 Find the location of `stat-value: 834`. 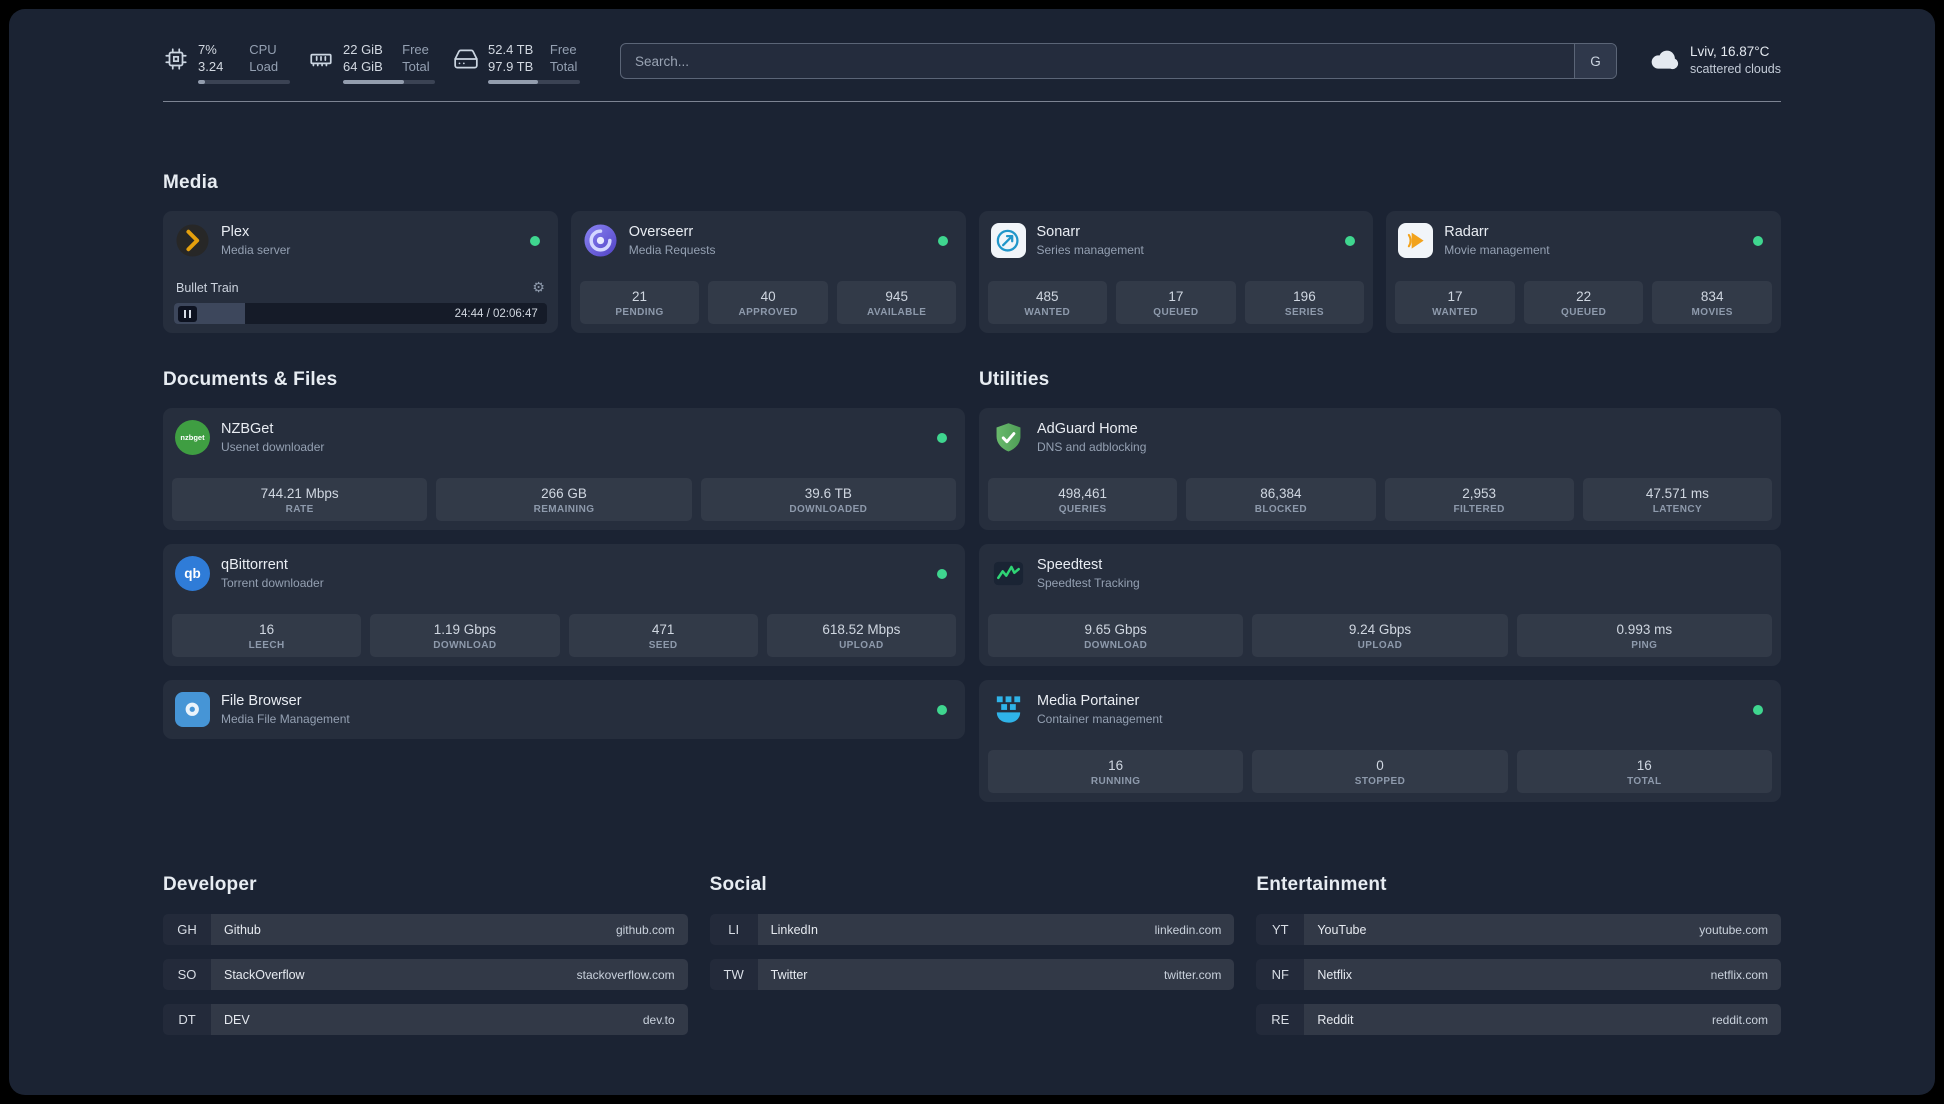

stat-value: 834 is located at coordinates (1712, 296).